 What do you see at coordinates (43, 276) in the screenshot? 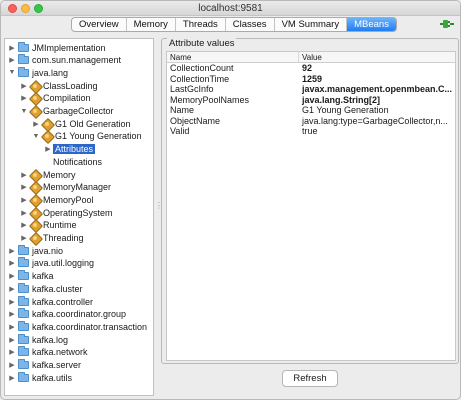
I see `tree-node-label: kafka` at bounding box center [43, 276].